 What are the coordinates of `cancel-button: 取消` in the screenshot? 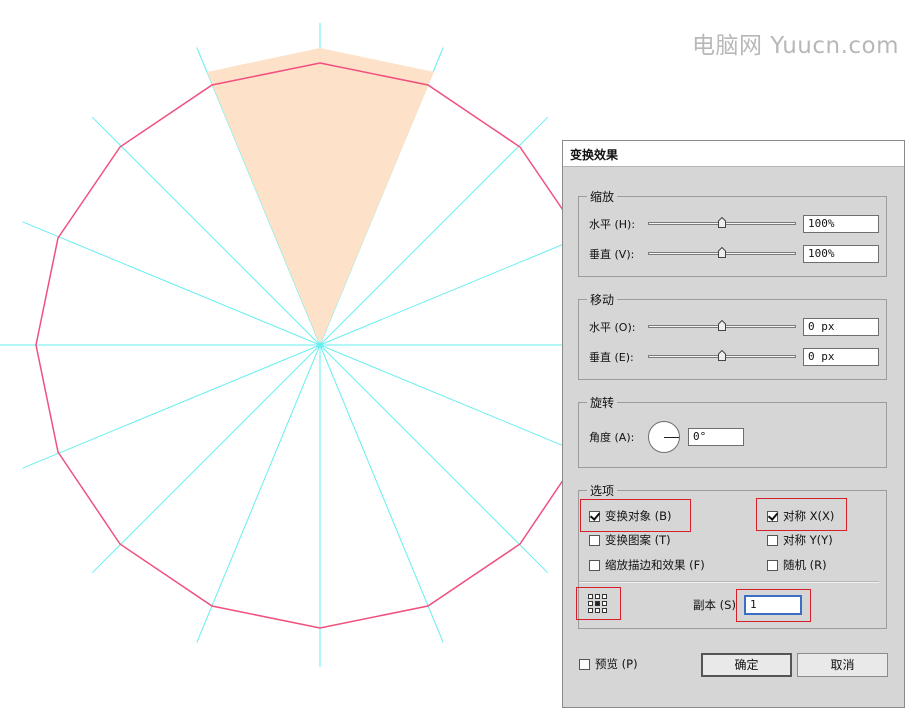 It's located at (842, 665).